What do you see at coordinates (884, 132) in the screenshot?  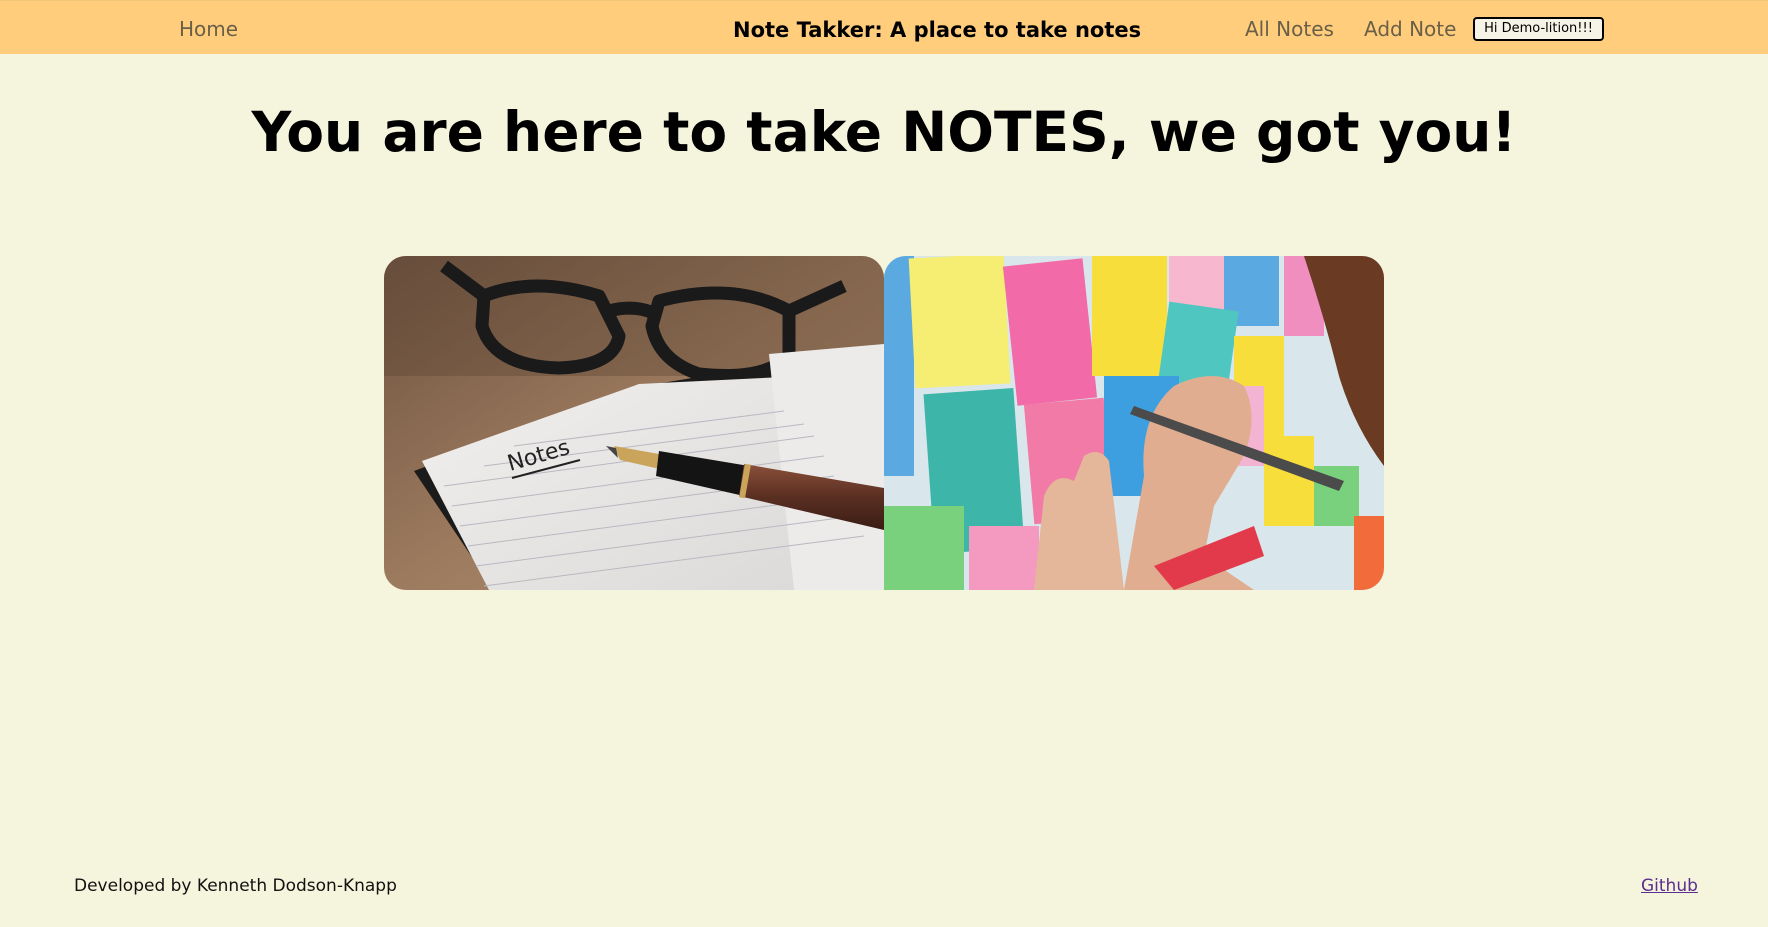 I see `page-heading: You are here to take NOTES, we got you!` at bounding box center [884, 132].